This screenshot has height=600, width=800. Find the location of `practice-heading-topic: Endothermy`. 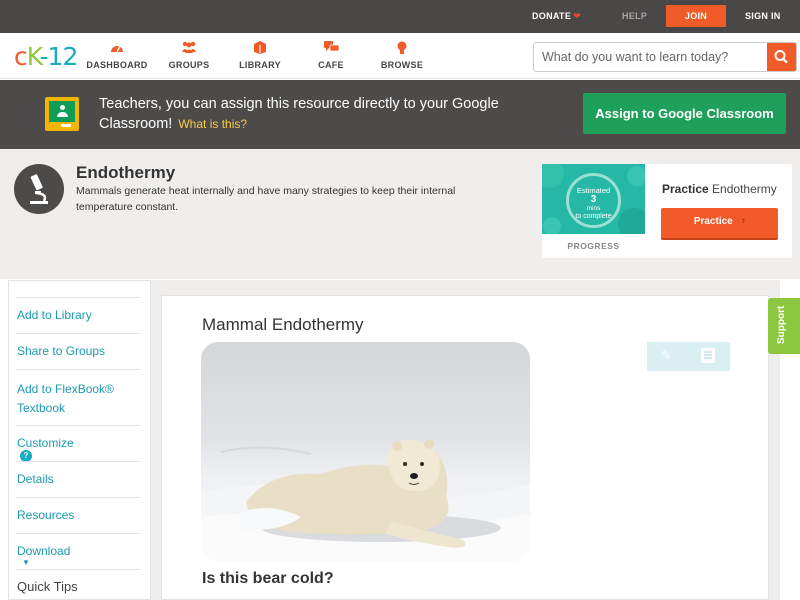

practice-heading-topic: Endothermy is located at coordinates (744, 189).